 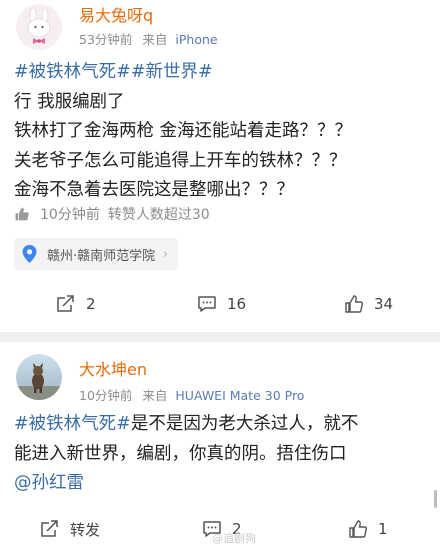 I want to click on liked-time: 10分钟前, so click(x=70, y=215).